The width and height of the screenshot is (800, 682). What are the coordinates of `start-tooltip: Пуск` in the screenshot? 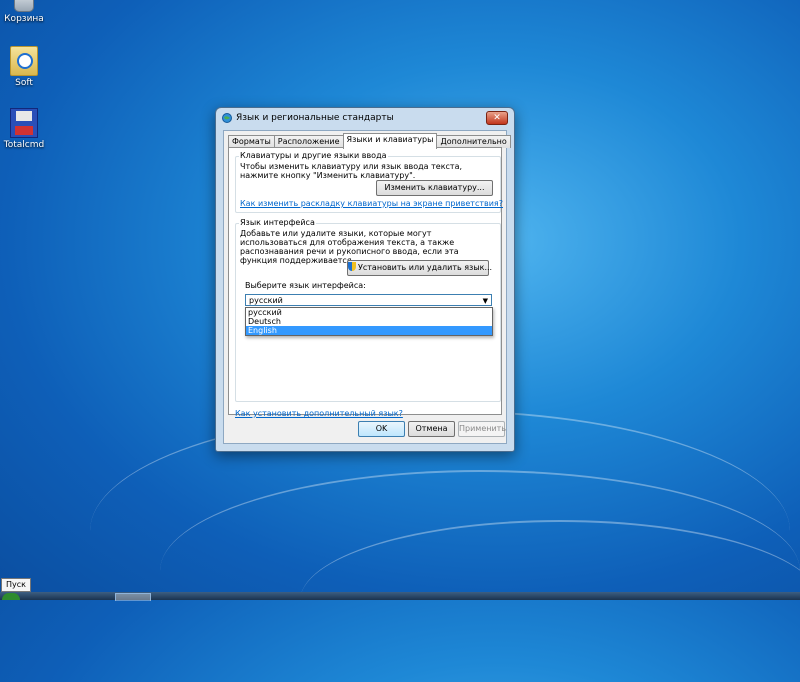 It's located at (16, 585).